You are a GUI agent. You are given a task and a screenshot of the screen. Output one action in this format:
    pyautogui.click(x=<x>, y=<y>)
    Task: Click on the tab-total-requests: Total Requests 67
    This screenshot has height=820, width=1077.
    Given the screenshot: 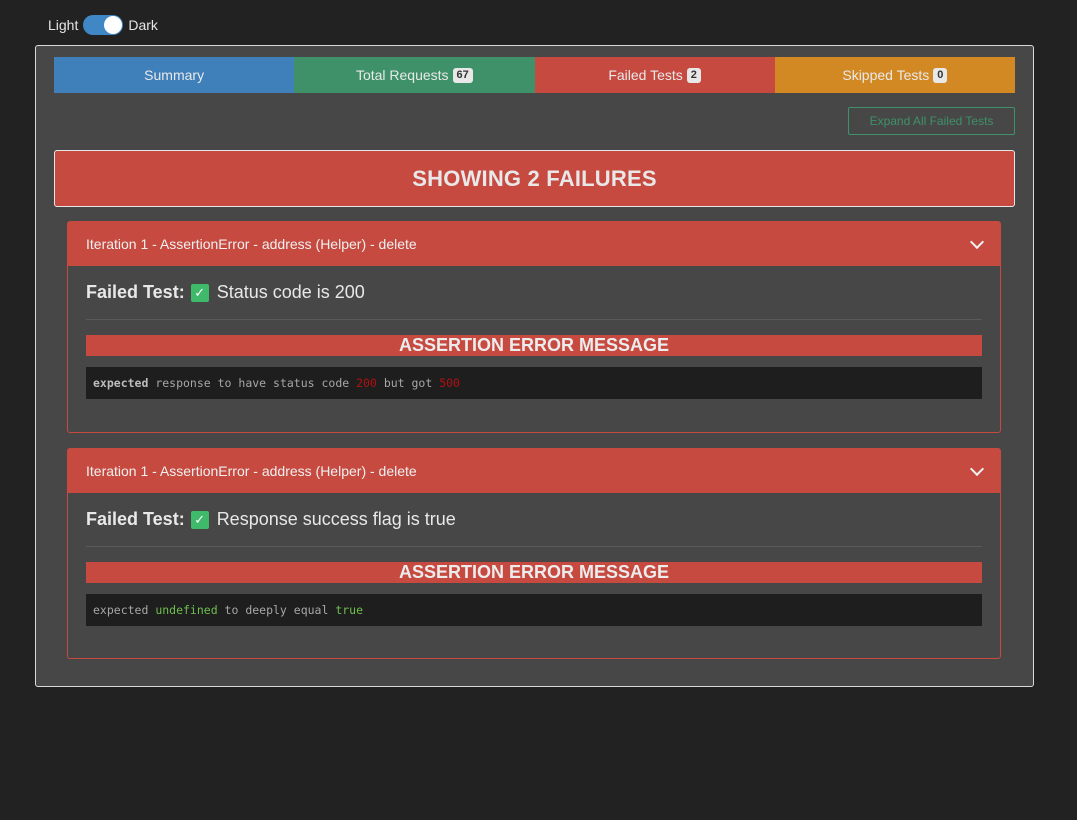 What is the action you would take?
    pyautogui.click(x=414, y=75)
    